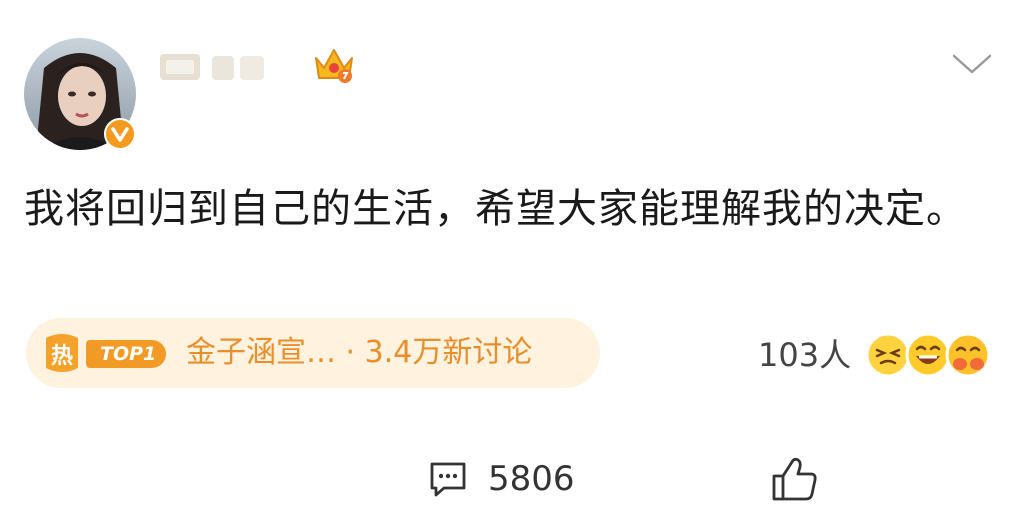  Describe the element at coordinates (968, 355) in the screenshot. I see `hugging-face-icon` at that location.